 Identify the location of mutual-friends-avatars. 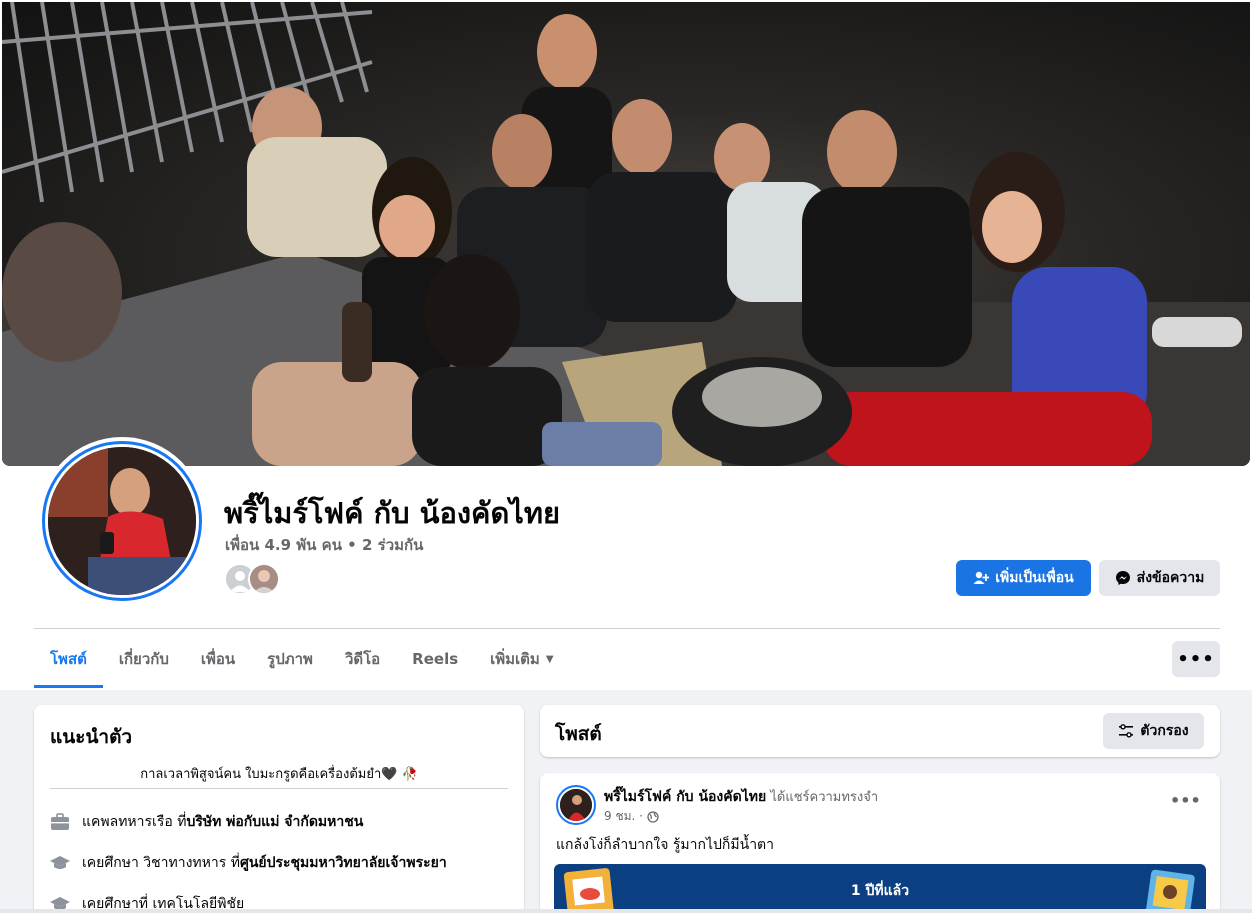
(252, 579).